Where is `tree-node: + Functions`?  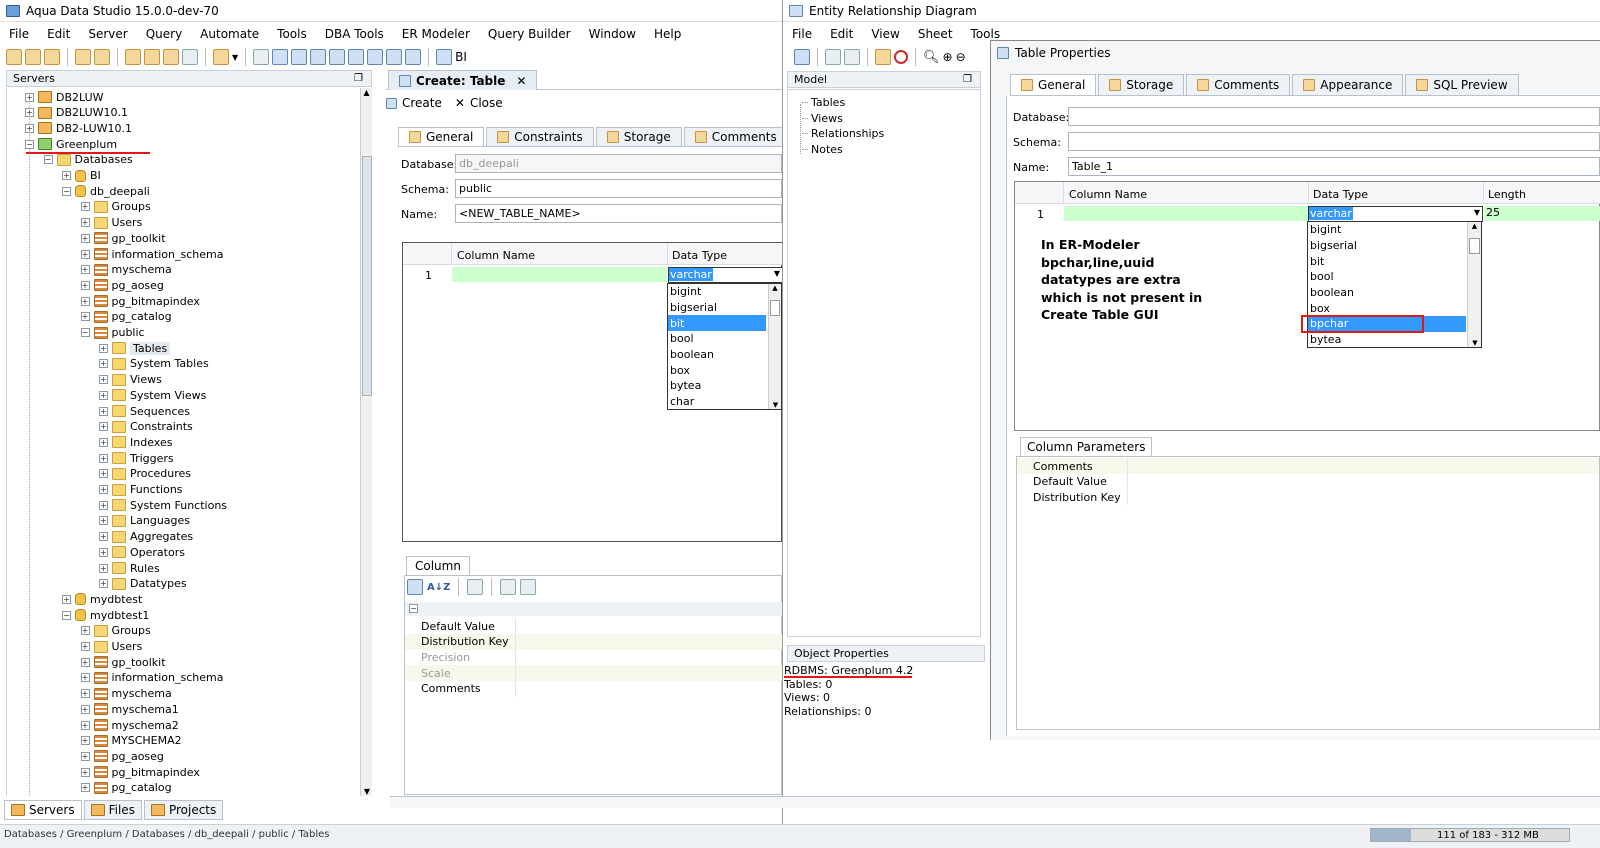 tree-node: + Functions is located at coordinates (141, 490).